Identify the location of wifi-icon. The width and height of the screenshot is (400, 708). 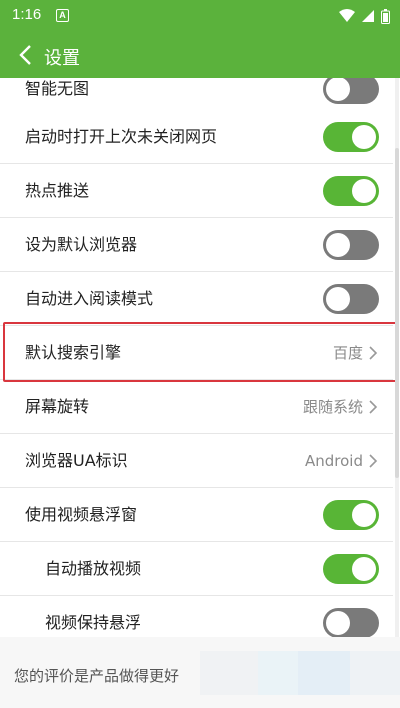
(347, 15).